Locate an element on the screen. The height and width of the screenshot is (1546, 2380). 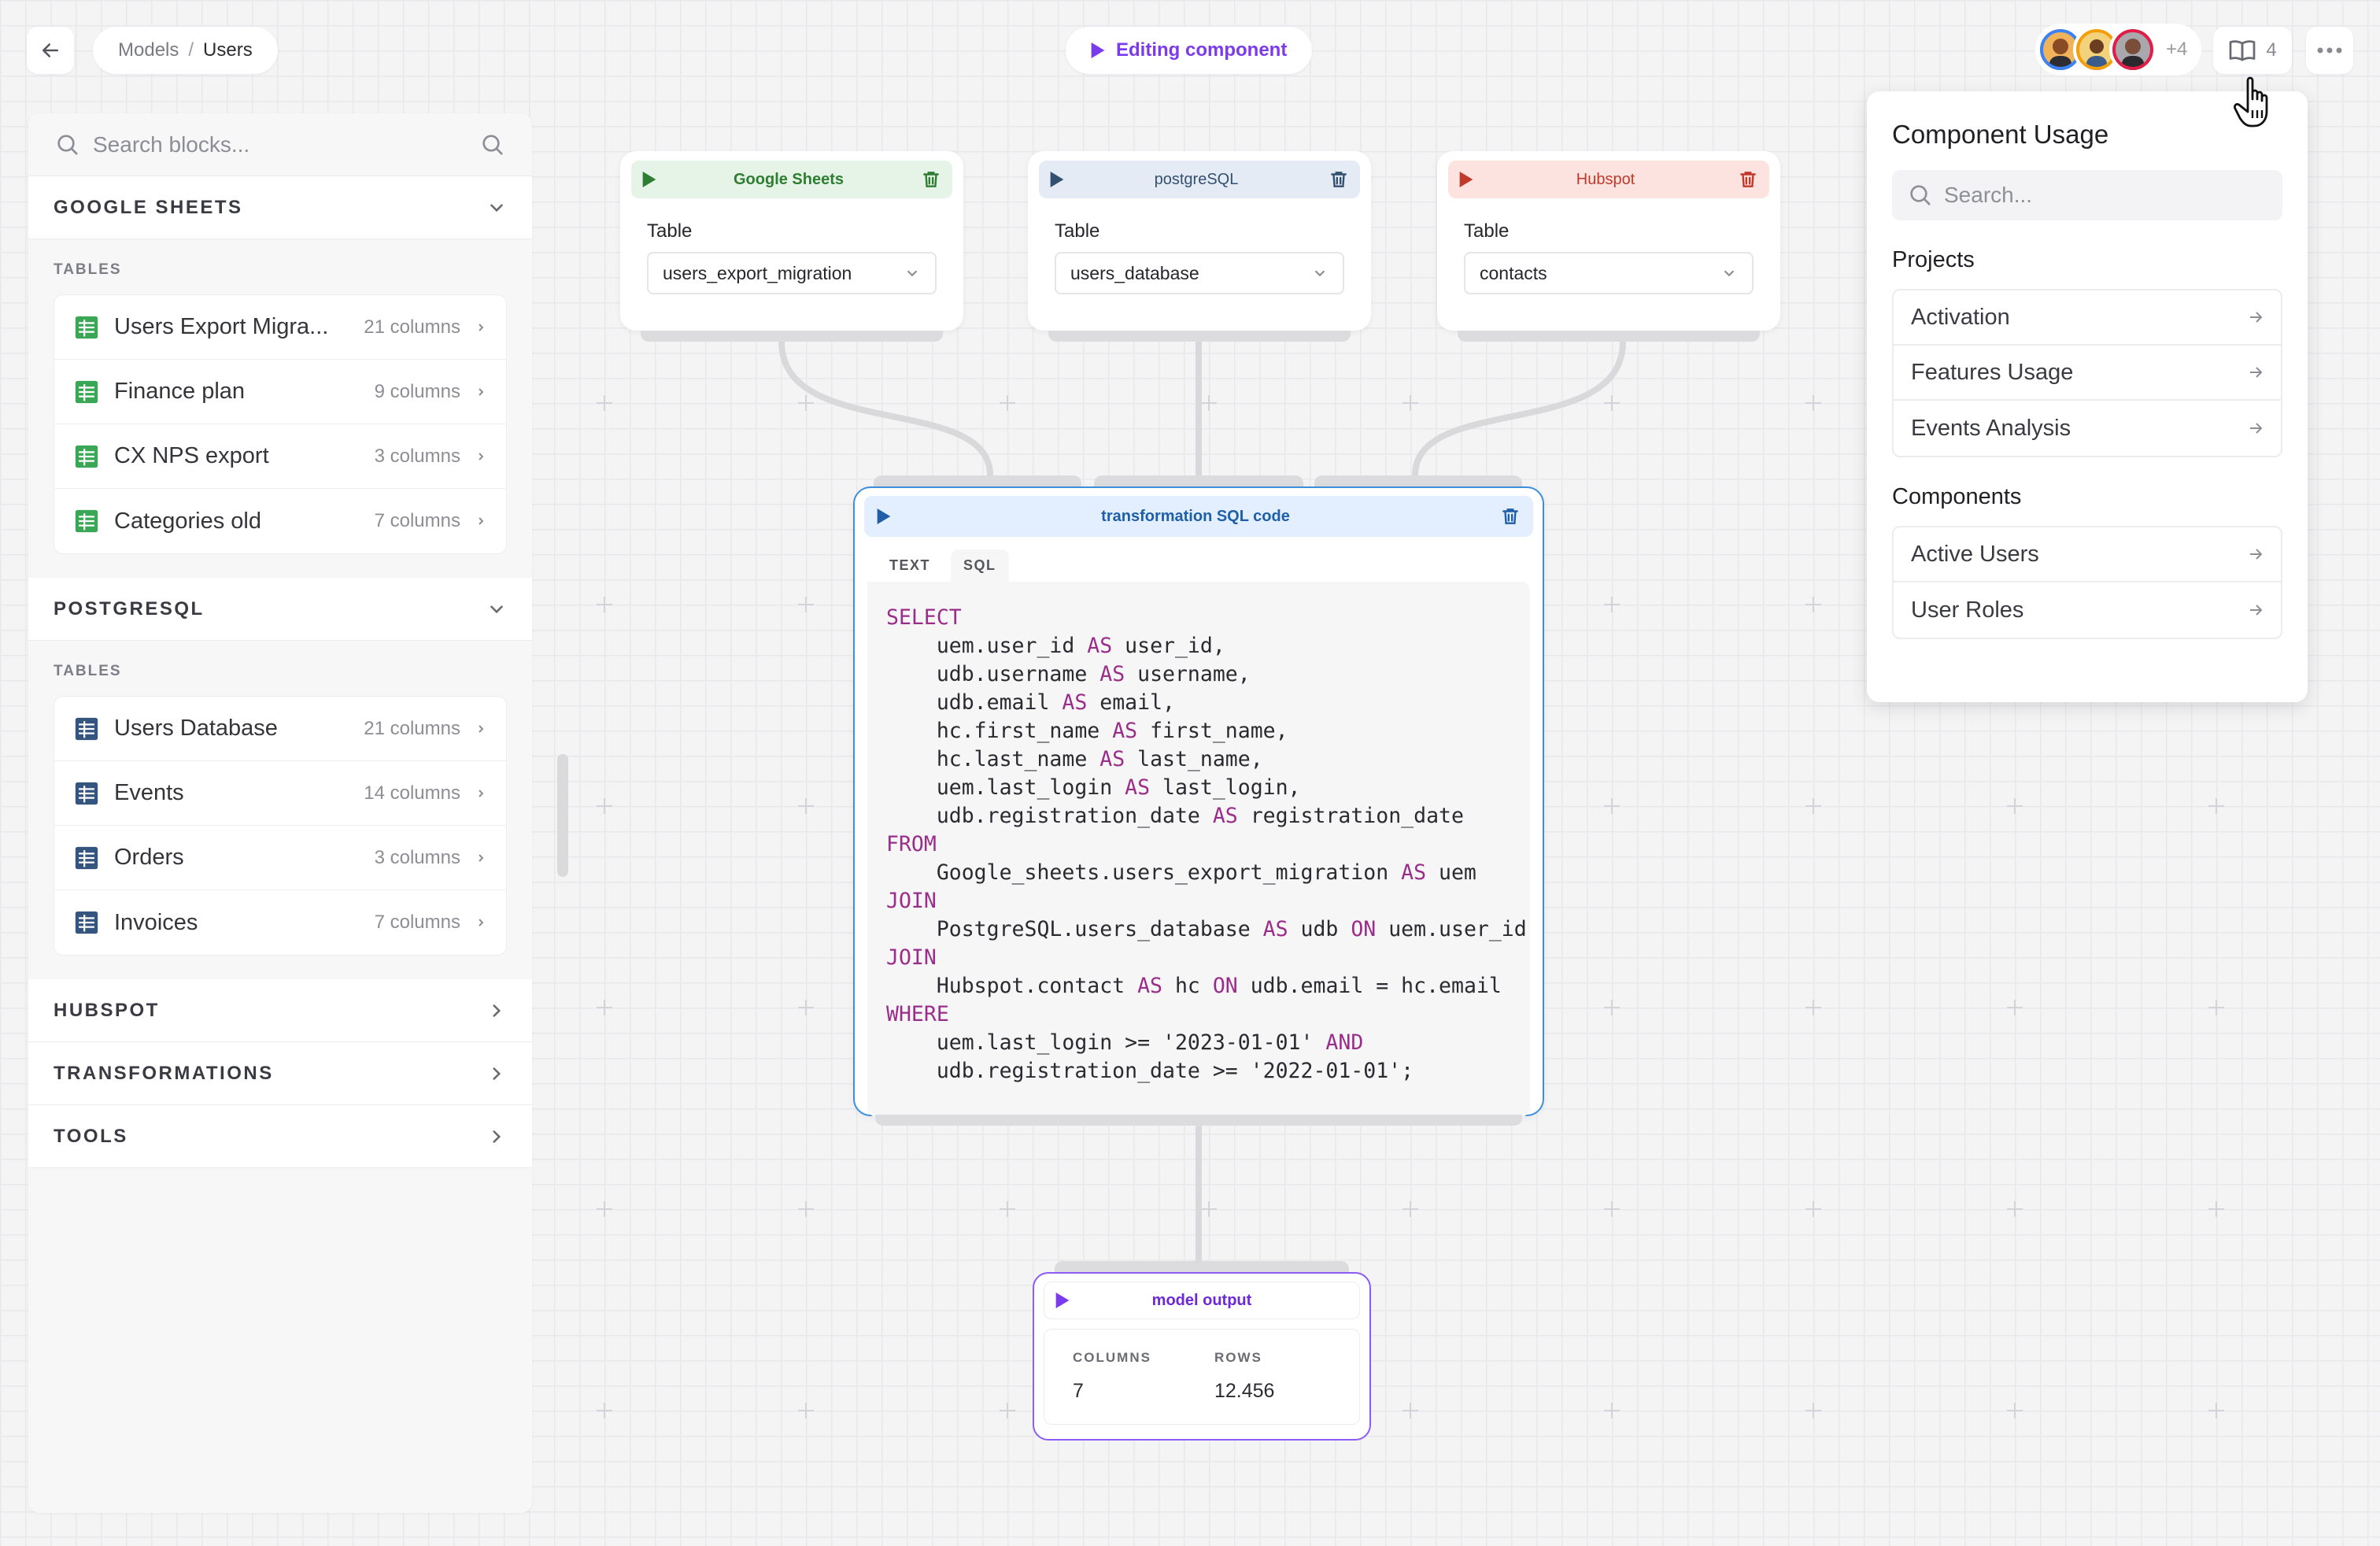
collaborators: +4 is located at coordinates (2118, 50).